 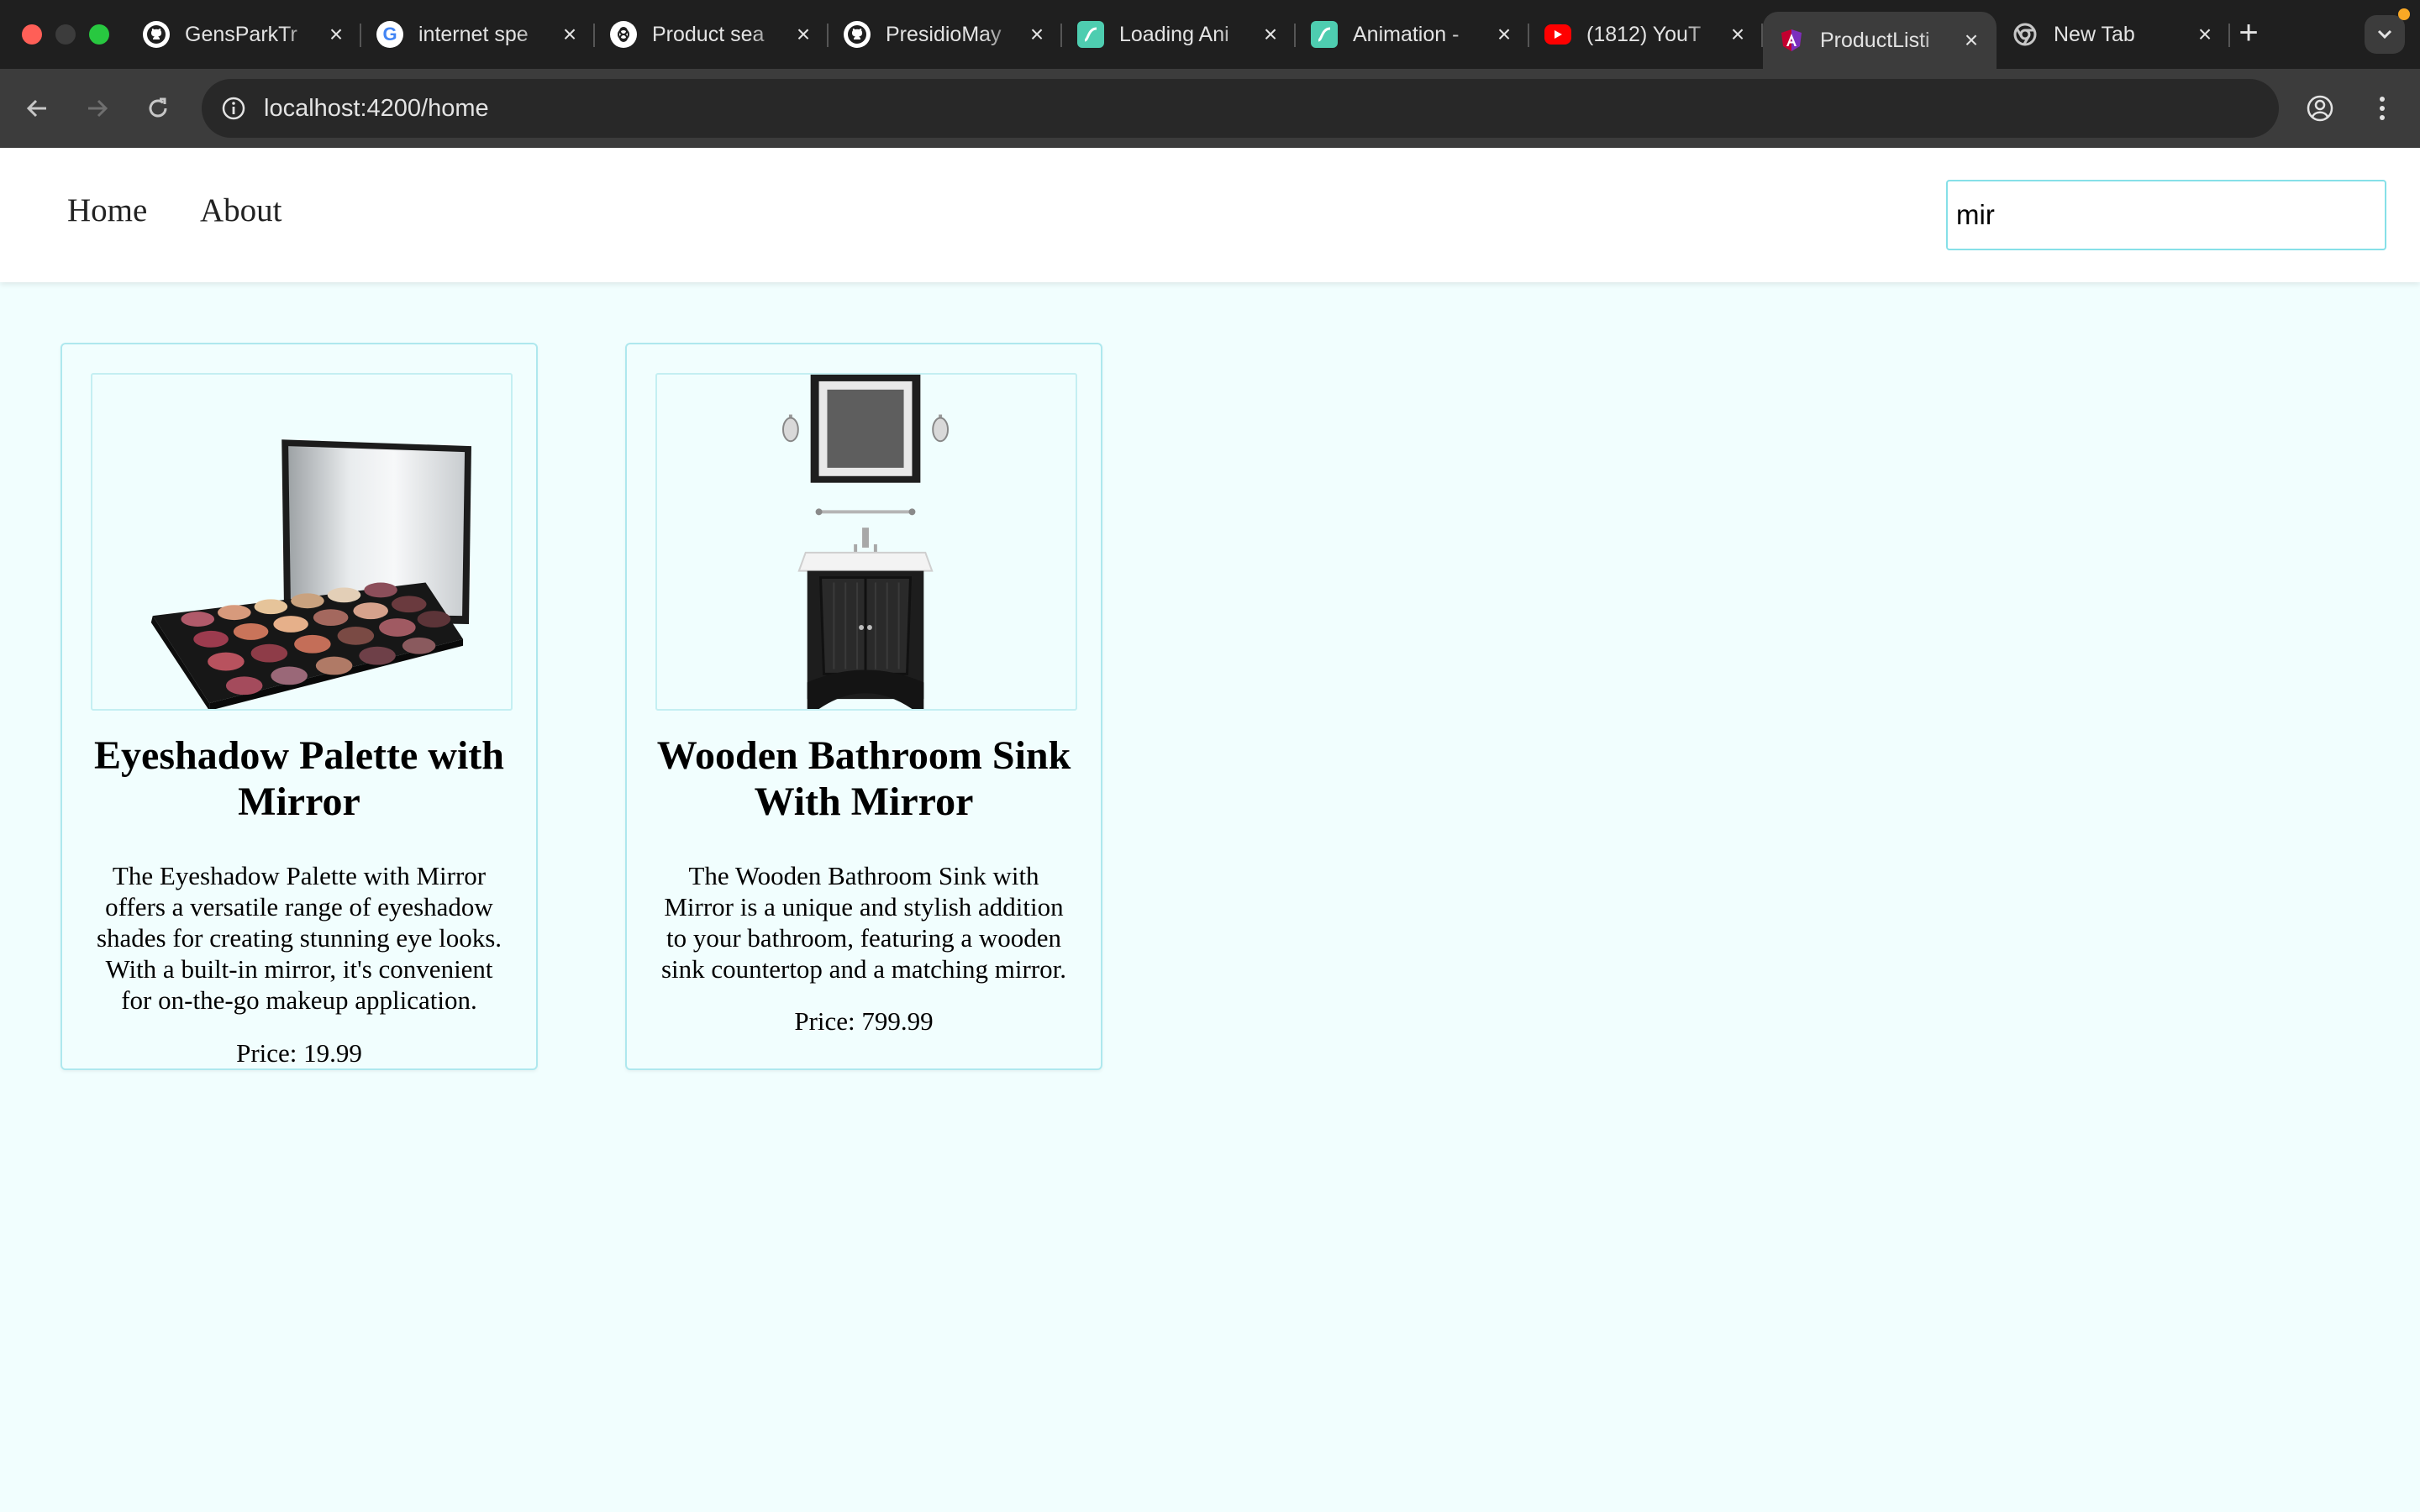 What do you see at coordinates (99, 34) in the screenshot?
I see `window-zoom-button` at bounding box center [99, 34].